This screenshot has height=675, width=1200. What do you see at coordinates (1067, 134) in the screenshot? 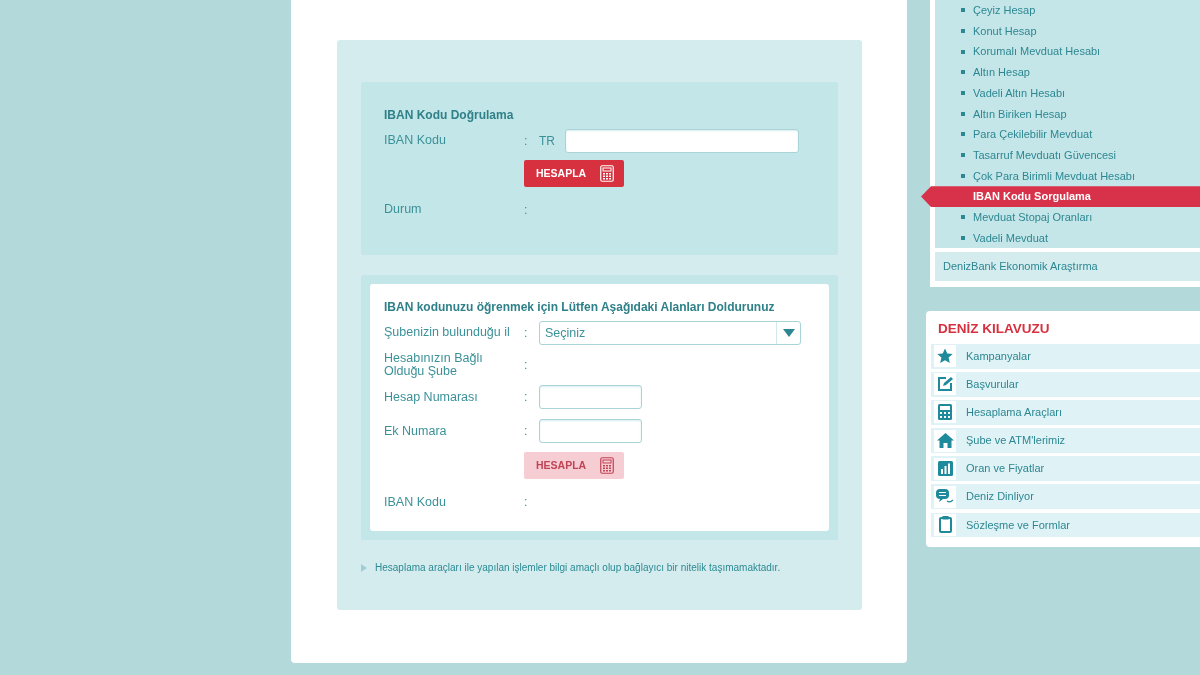
I see `sidebar-item: Para Çekilebilir Mevduat` at bounding box center [1067, 134].